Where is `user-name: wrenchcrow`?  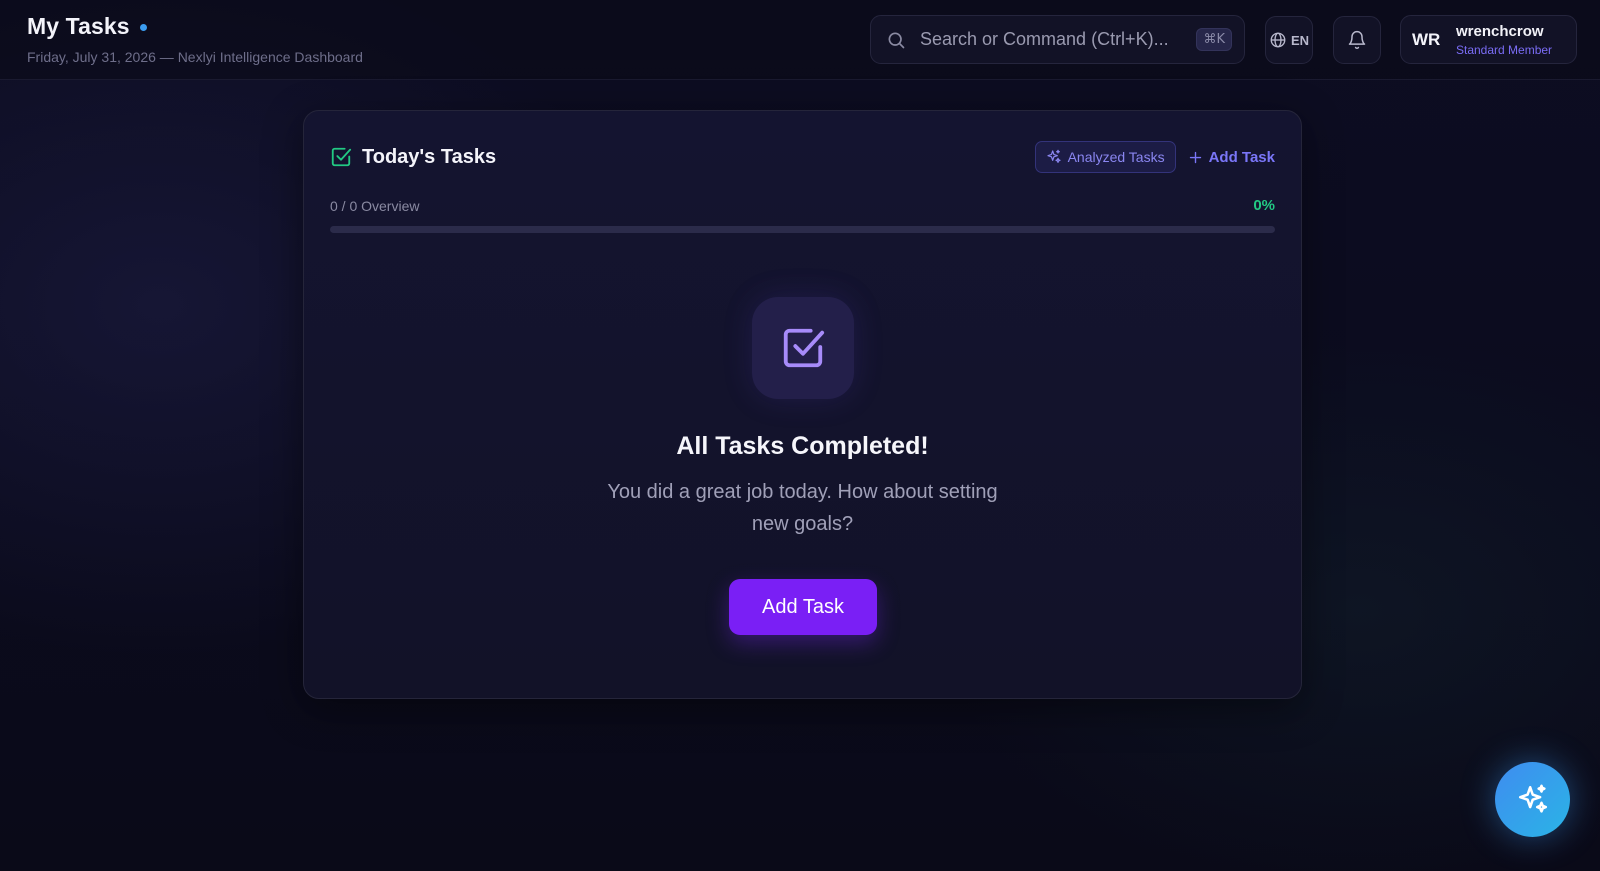 user-name: wrenchcrow is located at coordinates (1500, 31).